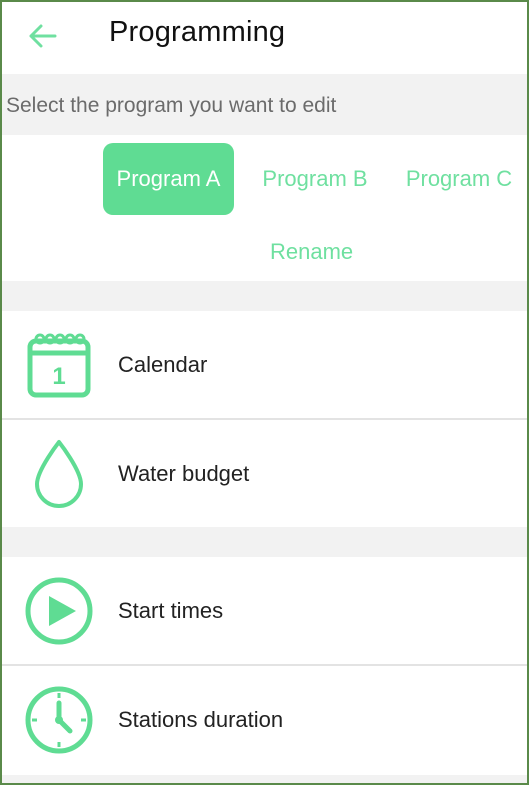 The width and height of the screenshot is (529, 785). Describe the element at coordinates (264, 365) in the screenshot. I see `calendar-row: 1 Calendar` at that location.